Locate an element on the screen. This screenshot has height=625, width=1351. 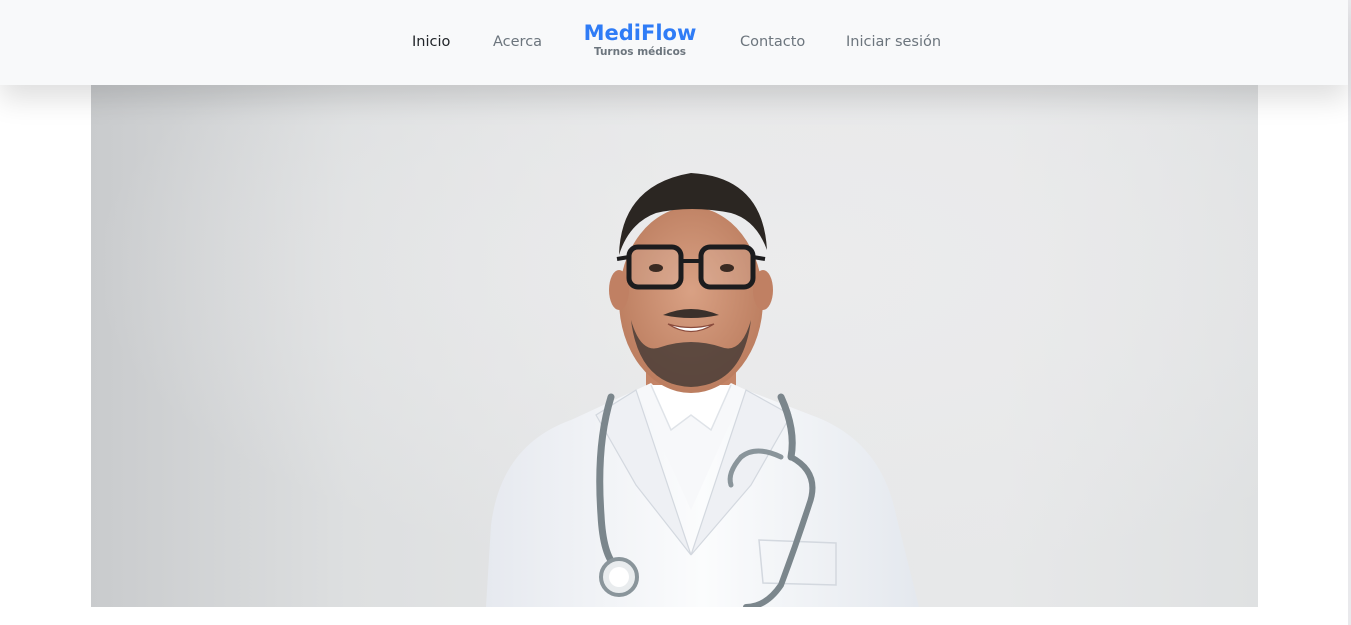
nav-link-iniciar-sesion: Iniciar sesión is located at coordinates (893, 42).